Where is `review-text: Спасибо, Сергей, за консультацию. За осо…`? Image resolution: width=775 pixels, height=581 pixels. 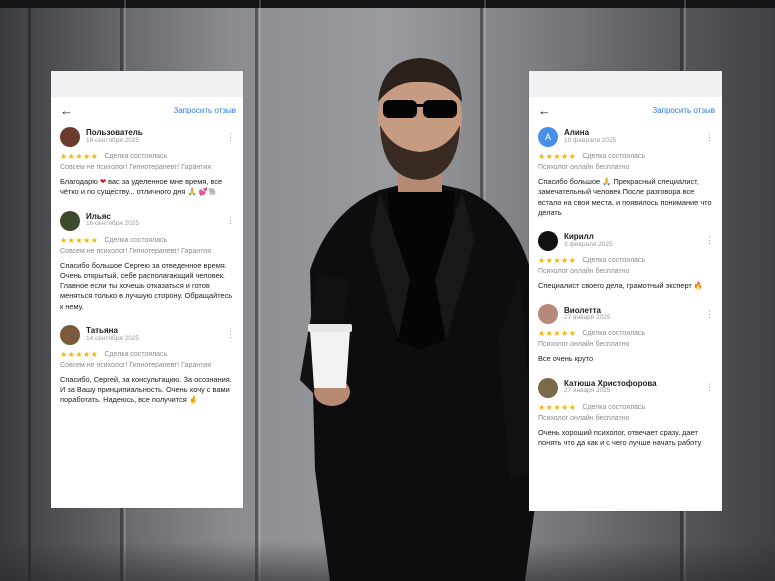 review-text: Спасибо, Сергей, за консультацию. За осо… is located at coordinates (146, 389).